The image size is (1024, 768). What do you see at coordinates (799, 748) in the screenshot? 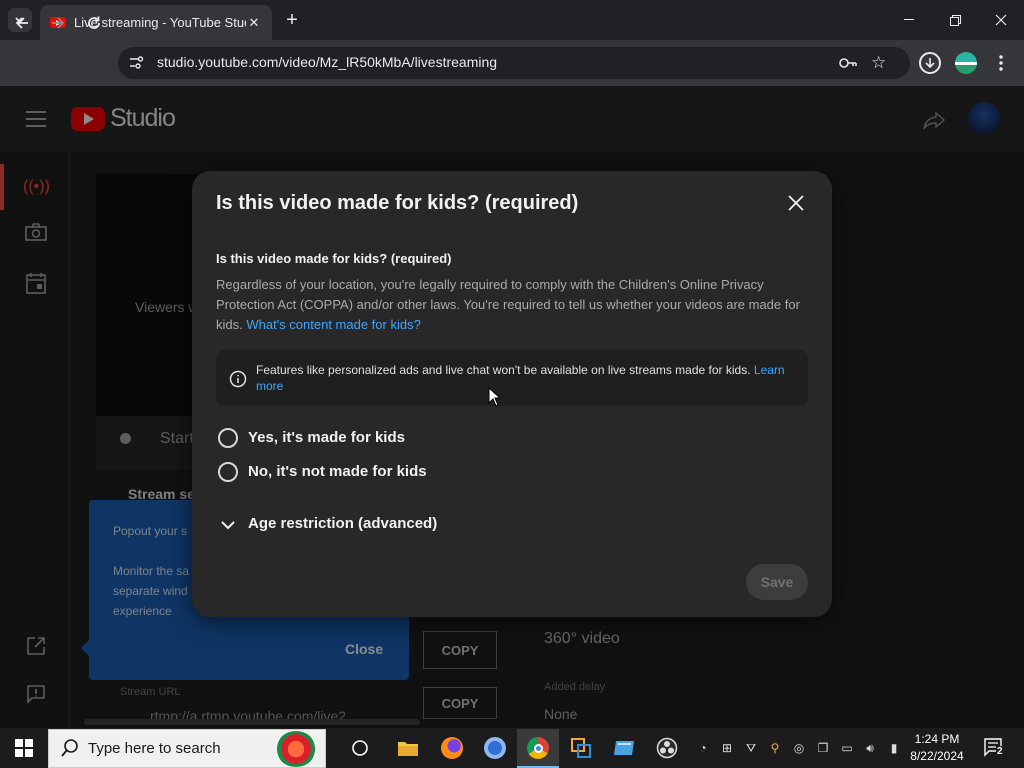
I see `tray-circle-icon: ◎` at bounding box center [799, 748].